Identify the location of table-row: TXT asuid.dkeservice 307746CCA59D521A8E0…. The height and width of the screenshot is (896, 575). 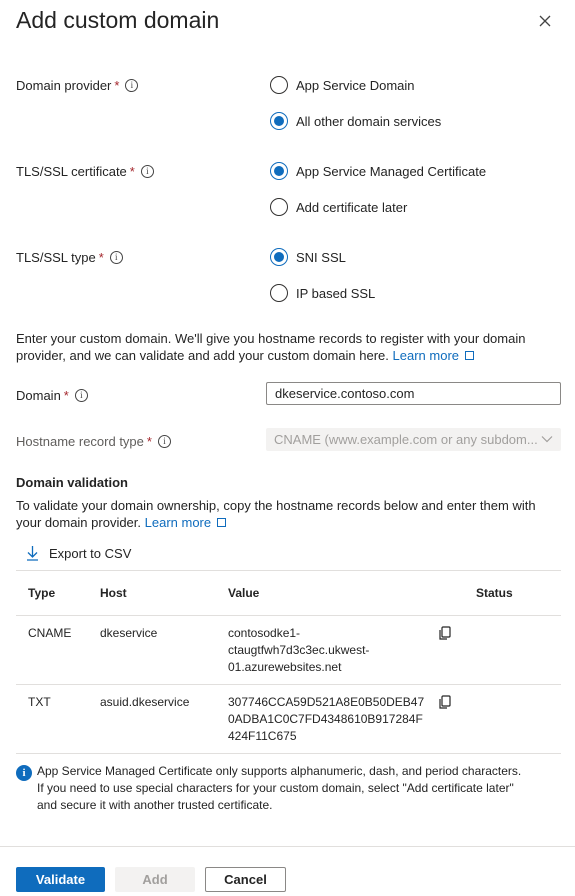
(288, 719).